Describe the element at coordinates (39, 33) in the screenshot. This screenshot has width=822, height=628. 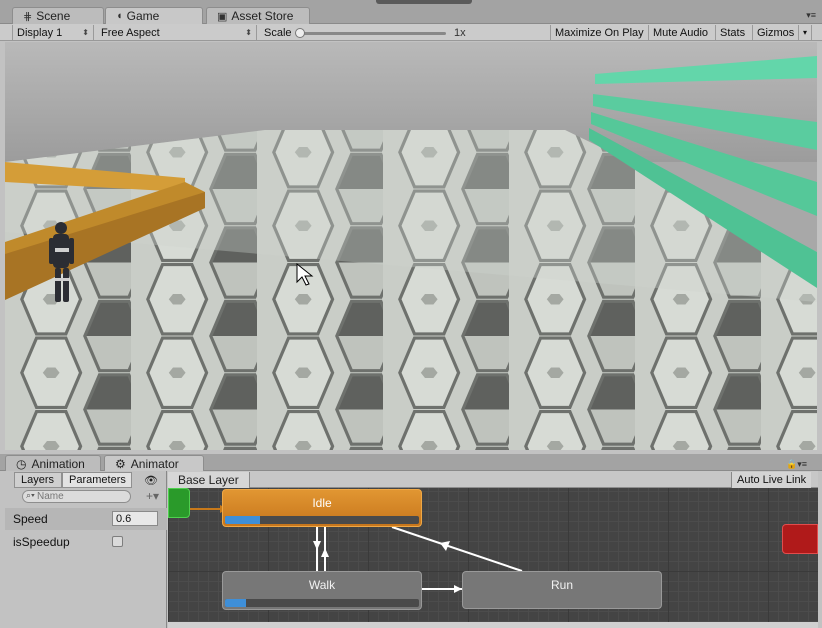
I see `display-value: Display 1` at that location.